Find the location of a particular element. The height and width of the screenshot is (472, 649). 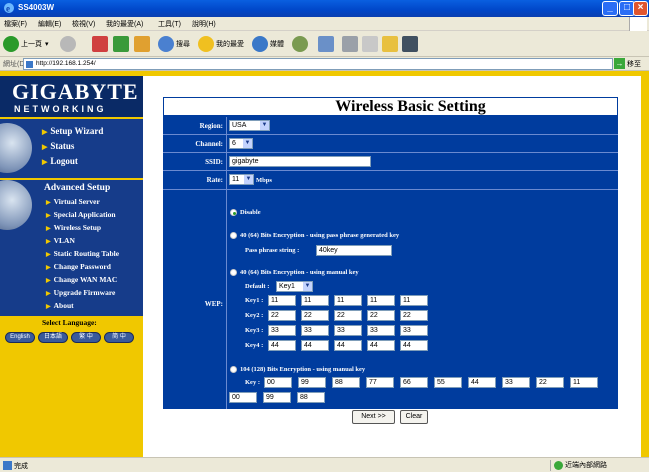

menu-help: 說明(H) is located at coordinates (204, 24).